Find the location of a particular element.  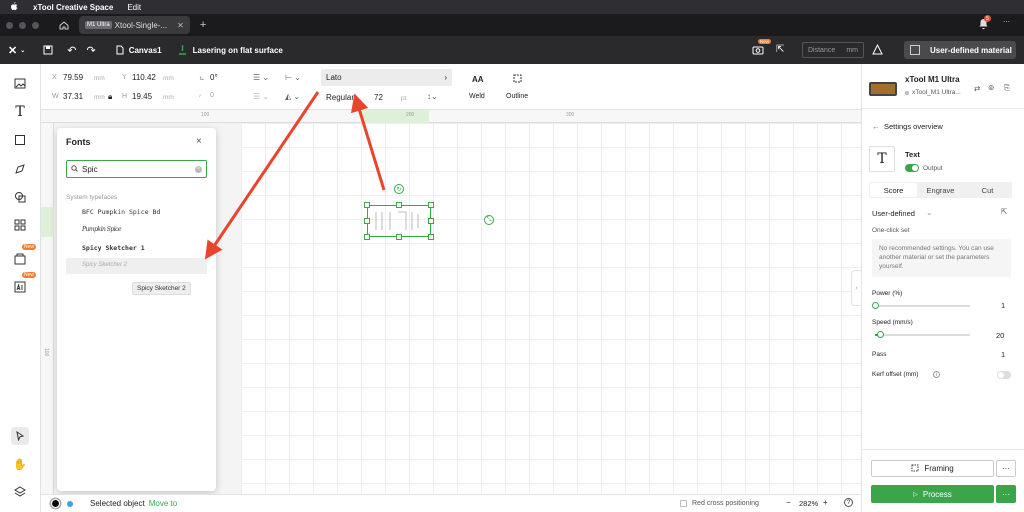

chevron-down-icon: ⌄ is located at coordinates (929, 212).